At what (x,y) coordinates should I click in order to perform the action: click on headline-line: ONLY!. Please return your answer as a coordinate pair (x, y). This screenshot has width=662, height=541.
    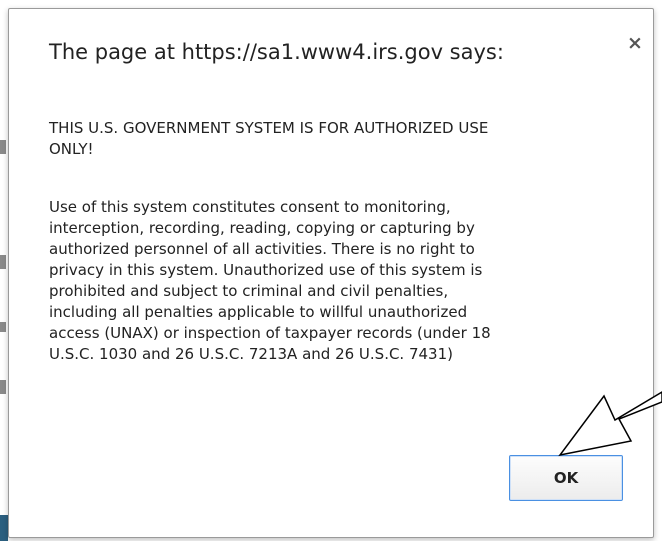
    Looking at the image, I should click on (71, 149).